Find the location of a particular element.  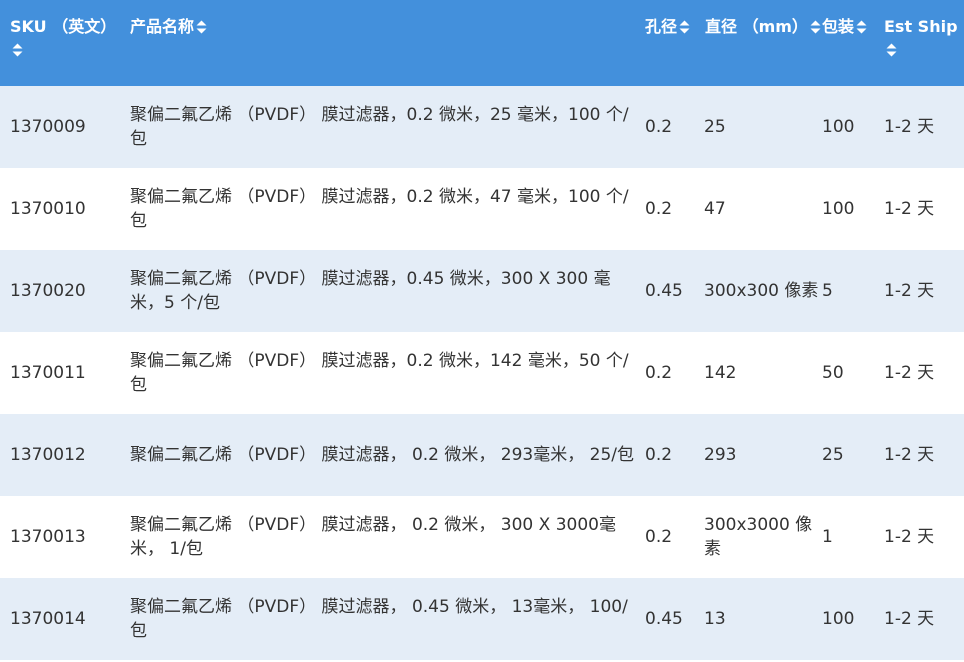

sku-cell: 1370012 is located at coordinates (48, 455).